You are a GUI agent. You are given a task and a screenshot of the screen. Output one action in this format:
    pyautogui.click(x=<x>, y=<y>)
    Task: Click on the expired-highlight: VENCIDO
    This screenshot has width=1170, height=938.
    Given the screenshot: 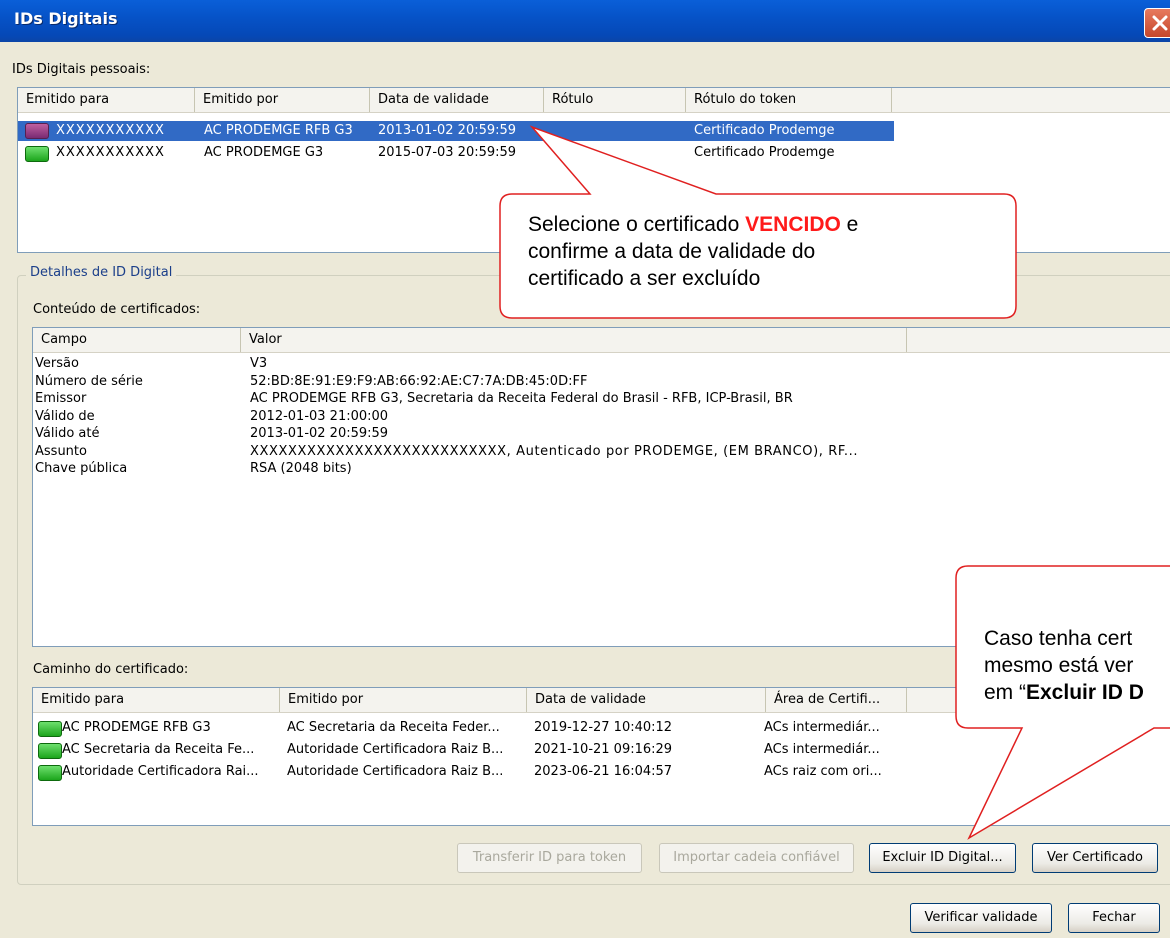 What is the action you would take?
    pyautogui.click(x=793, y=224)
    